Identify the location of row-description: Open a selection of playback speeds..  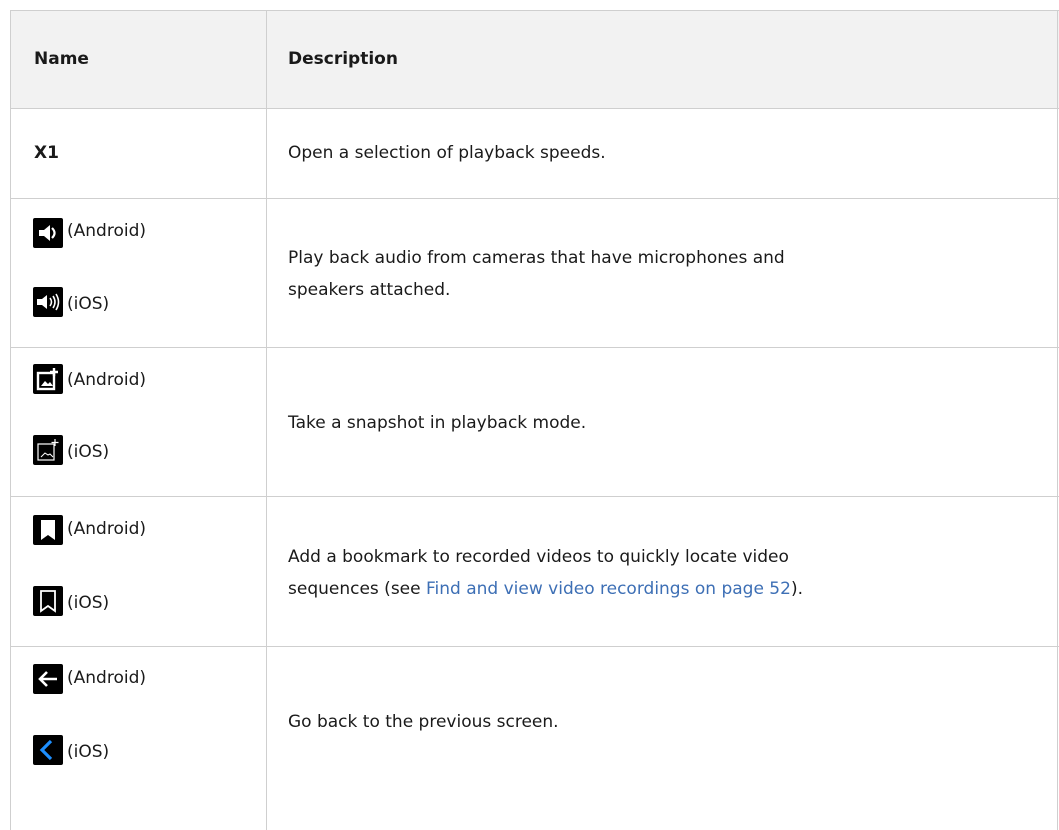
(447, 153).